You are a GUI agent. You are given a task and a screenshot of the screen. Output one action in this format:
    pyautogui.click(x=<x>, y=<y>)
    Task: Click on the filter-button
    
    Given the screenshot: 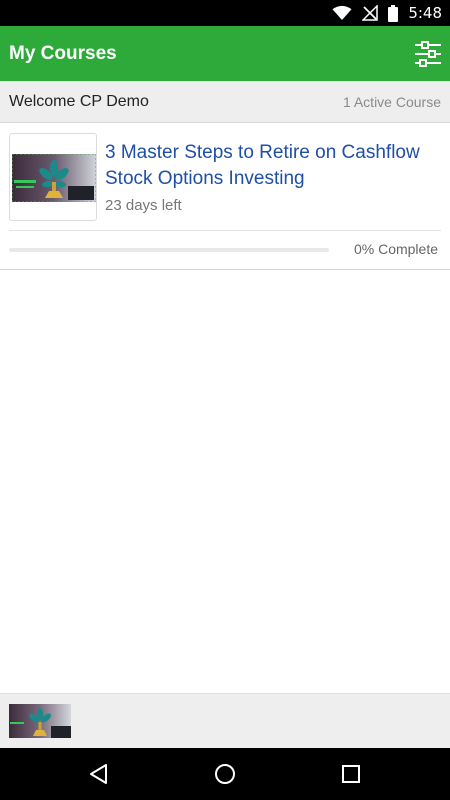 What is the action you would take?
    pyautogui.click(x=428, y=54)
    